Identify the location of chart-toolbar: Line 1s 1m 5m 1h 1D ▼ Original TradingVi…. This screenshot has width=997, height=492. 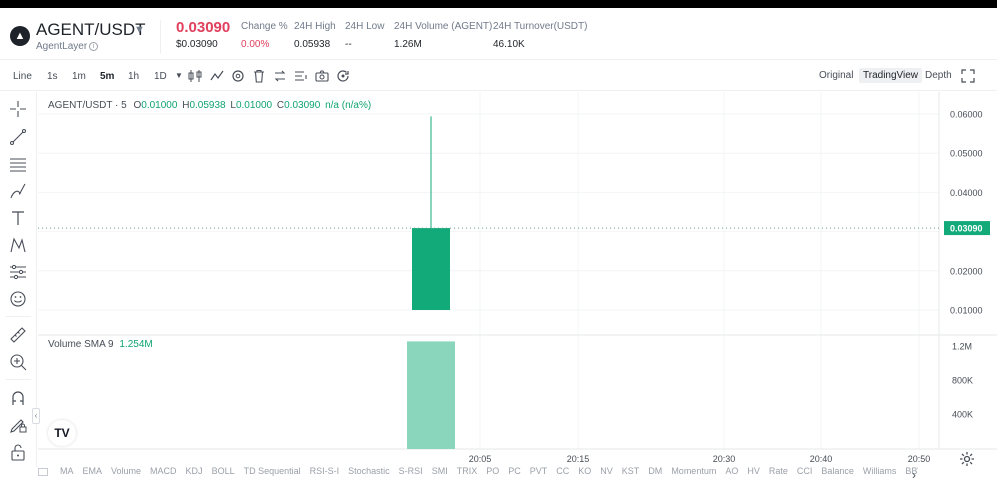
(498, 76).